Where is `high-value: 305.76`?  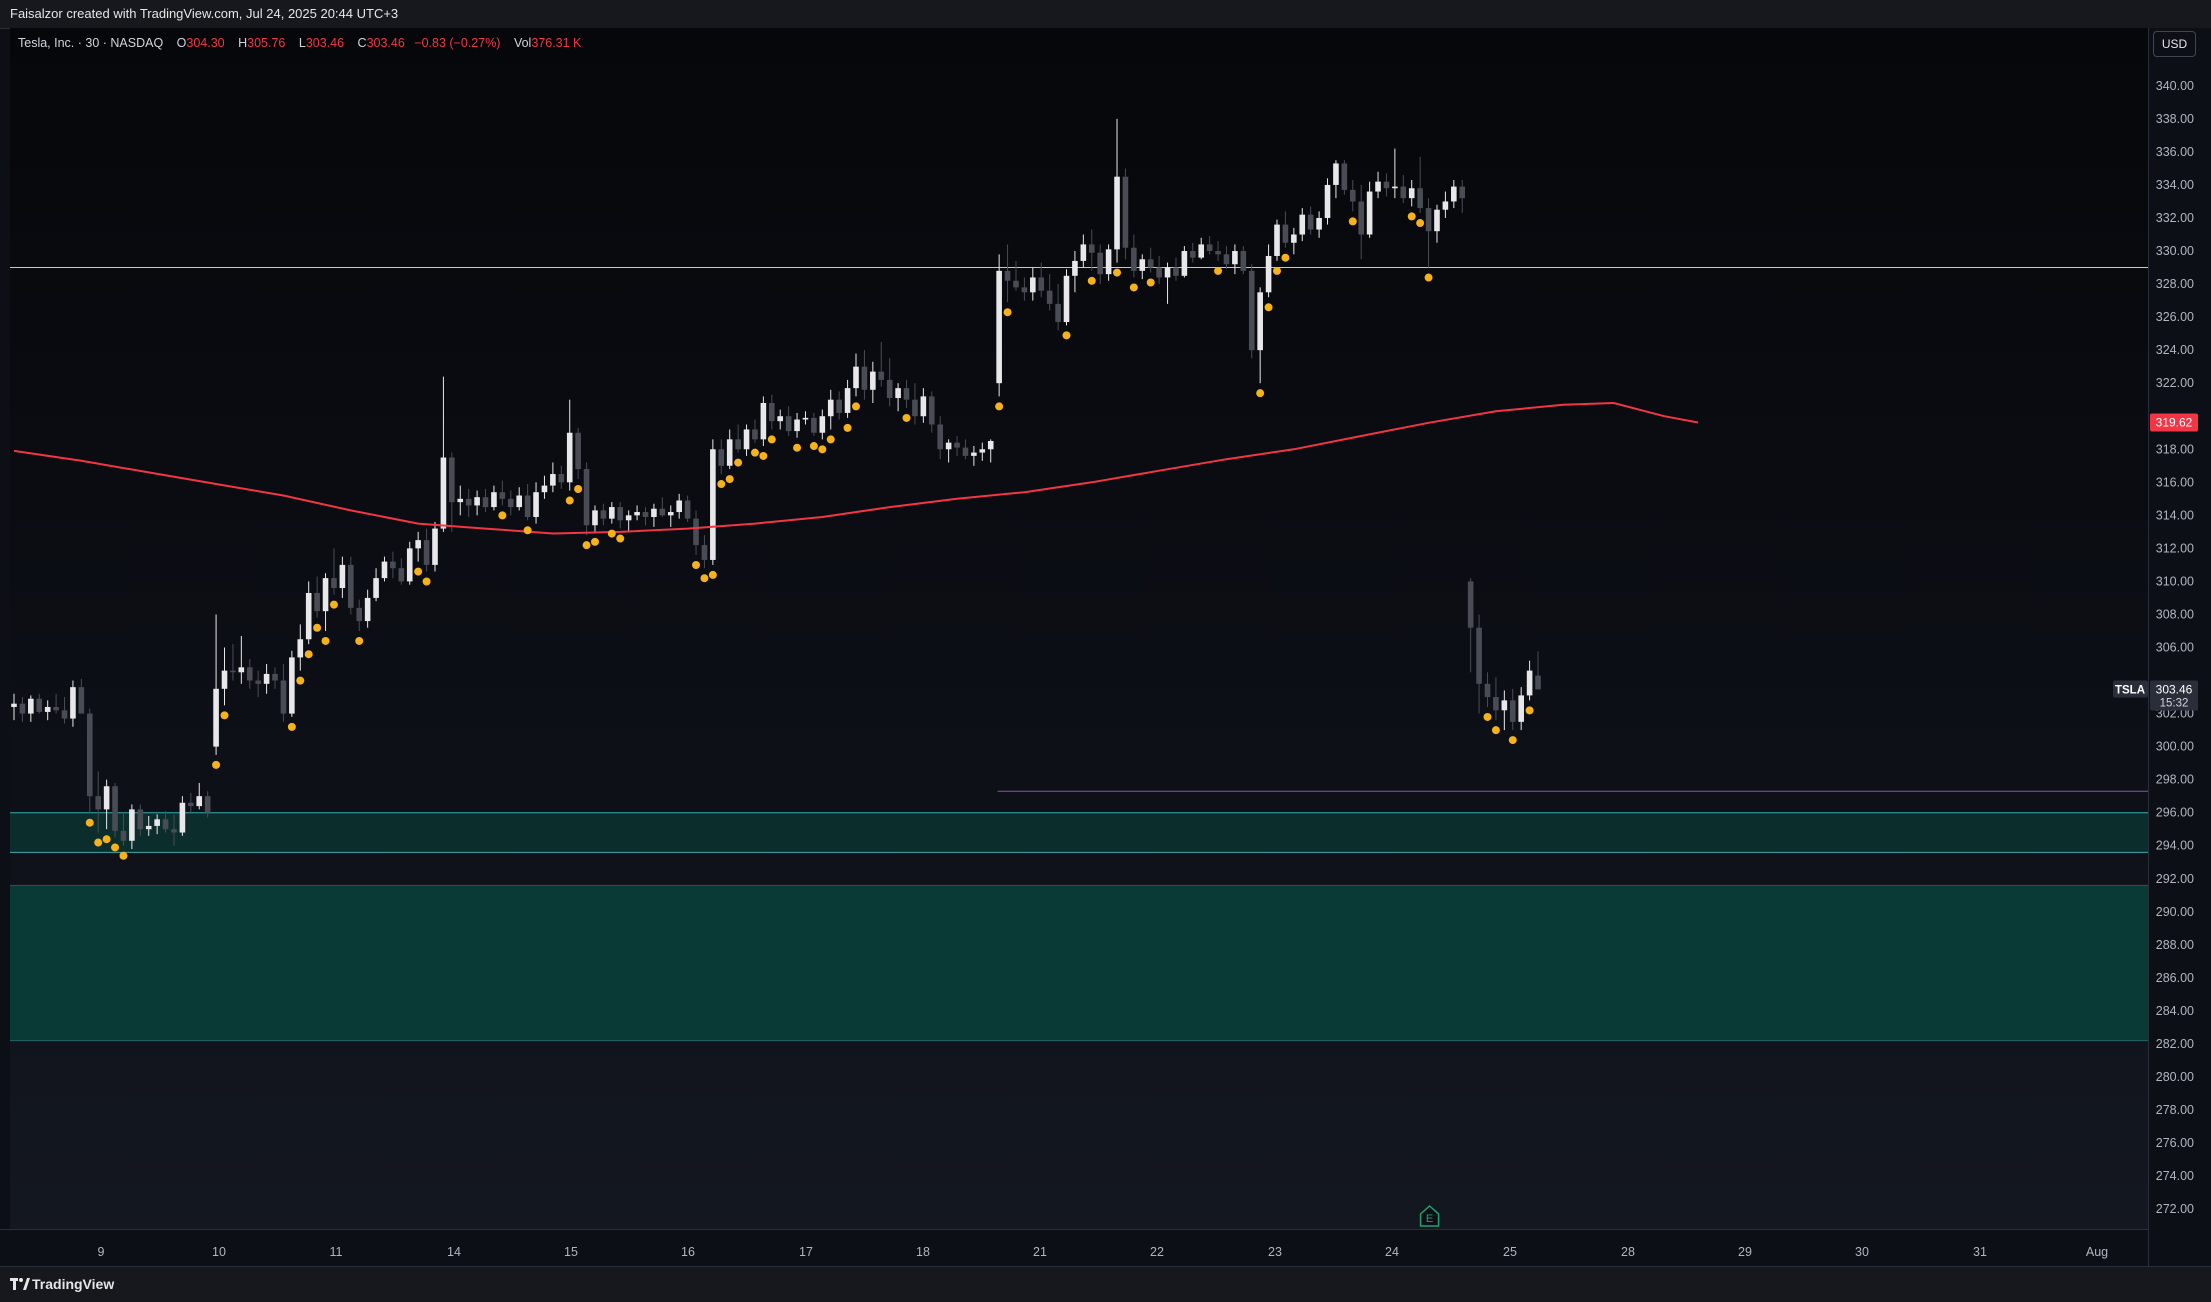 high-value: 305.76 is located at coordinates (266, 43).